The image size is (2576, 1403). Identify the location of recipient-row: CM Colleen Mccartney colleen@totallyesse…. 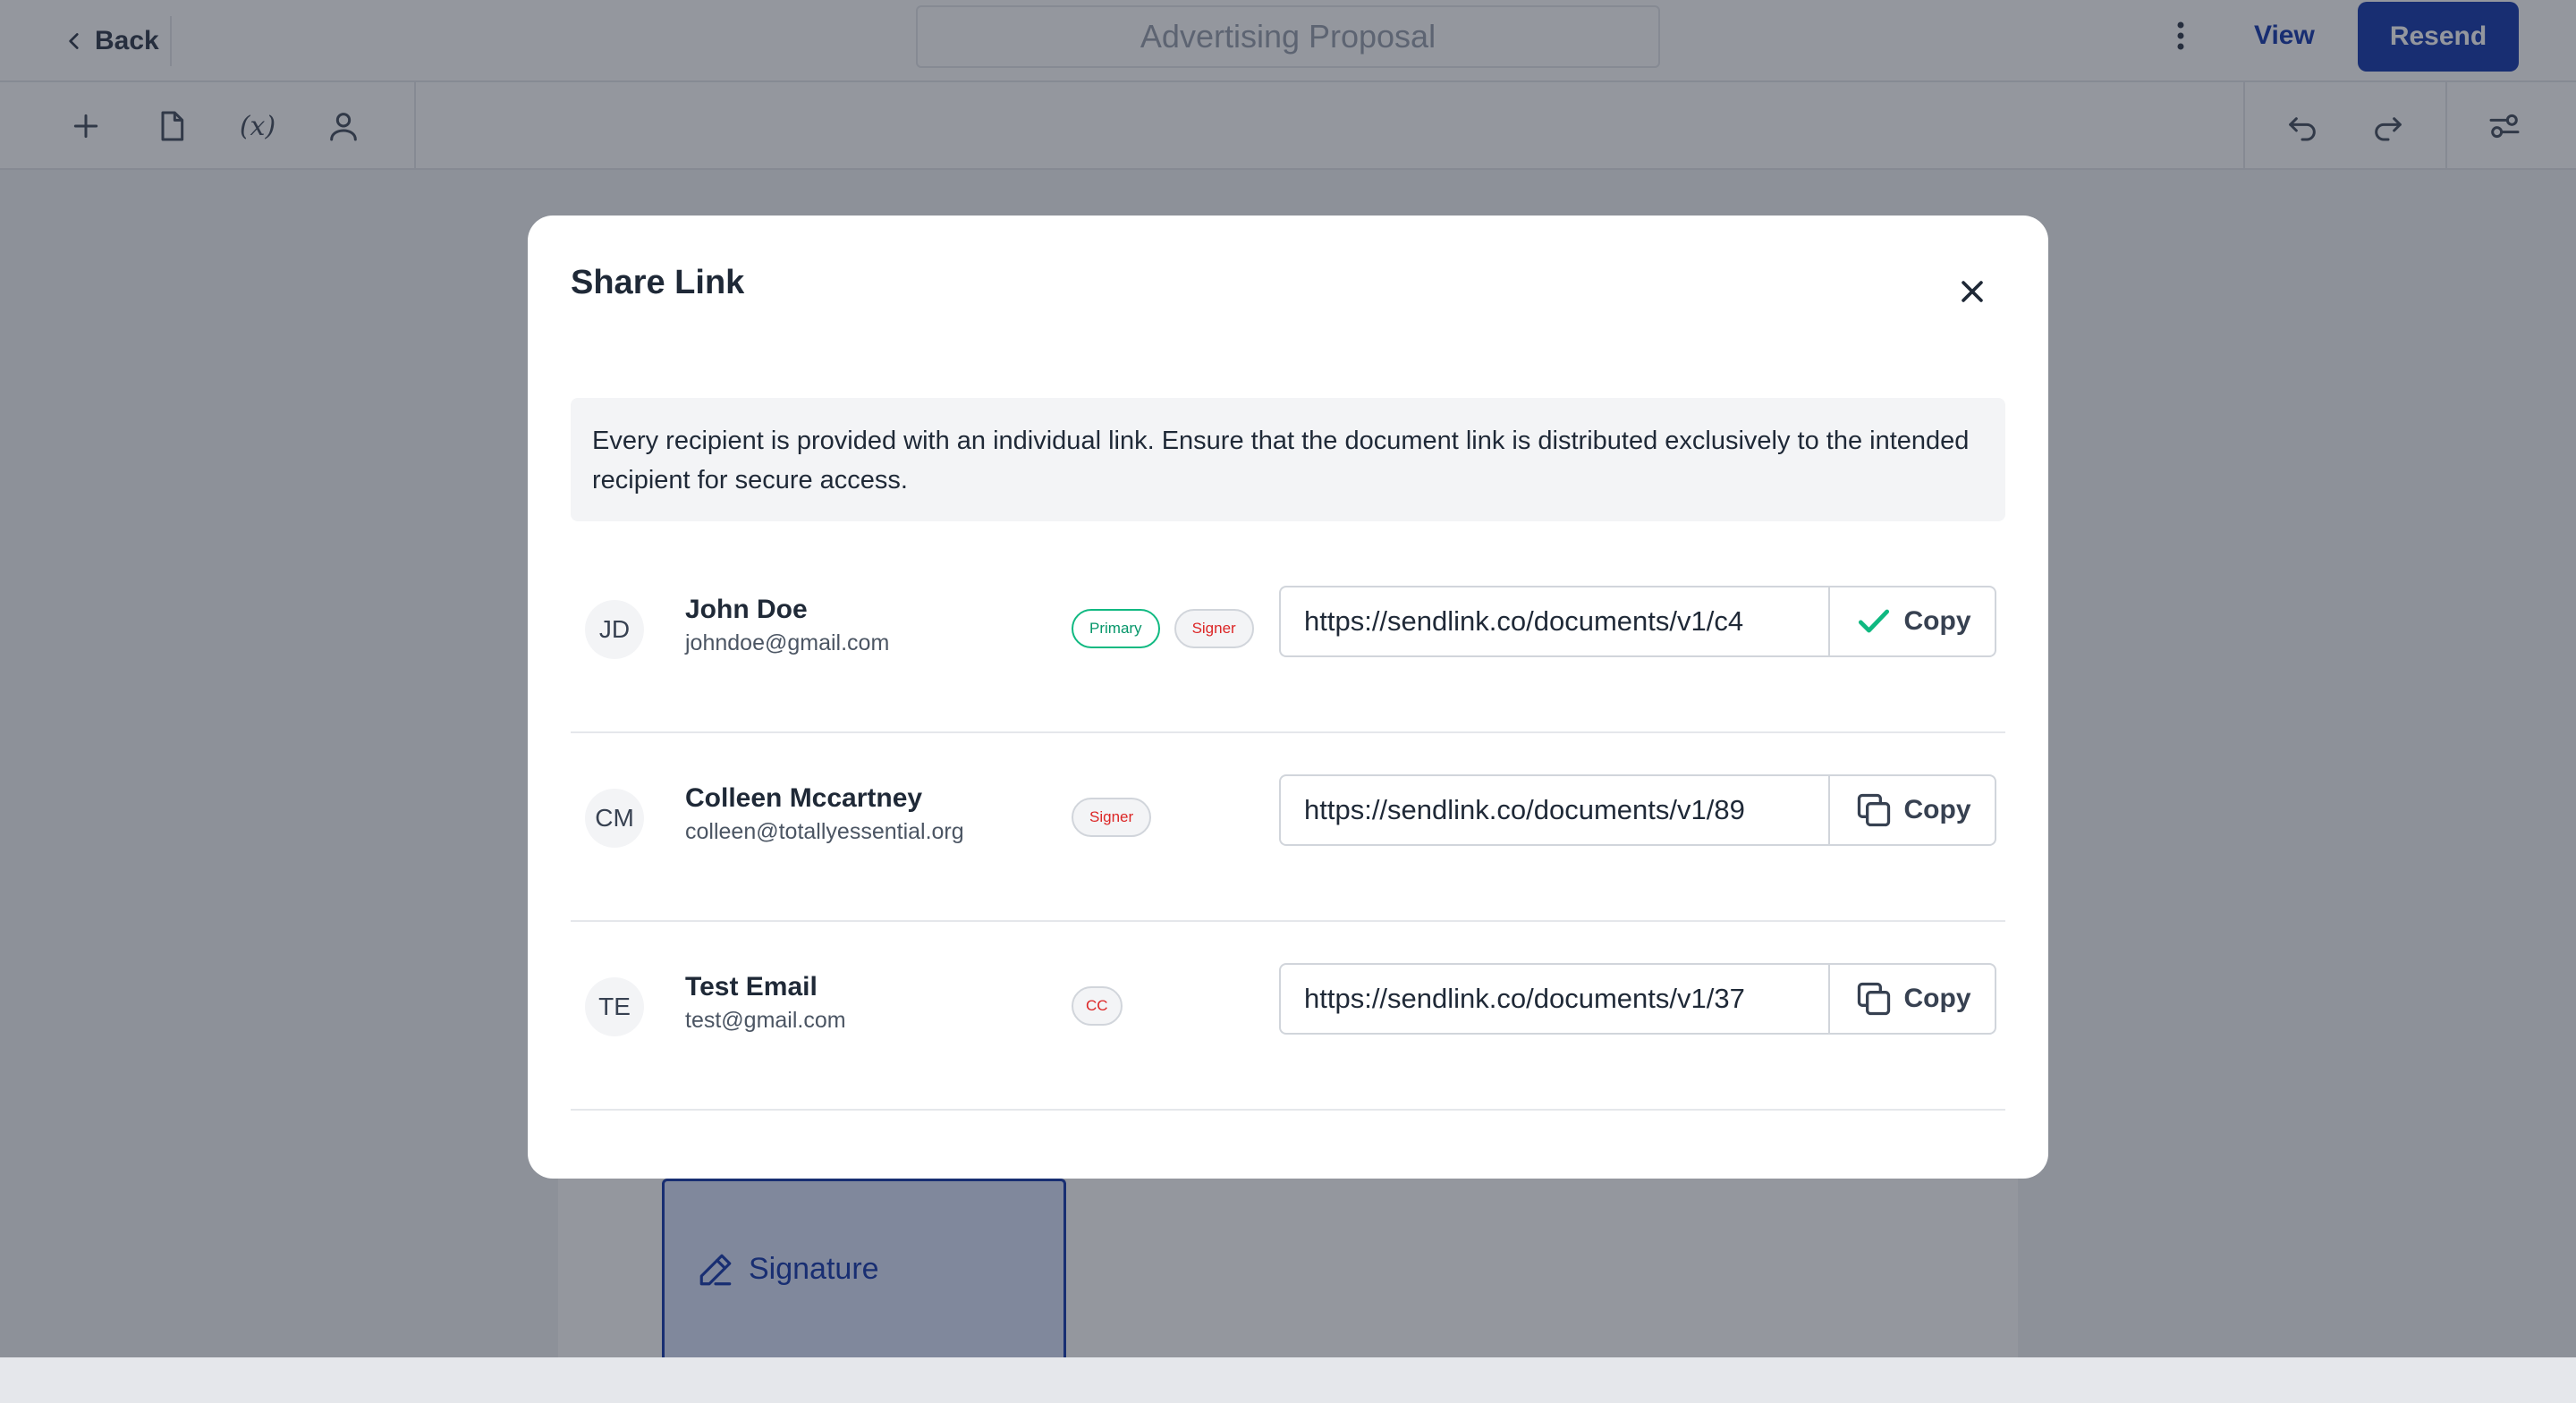
(1288, 827).